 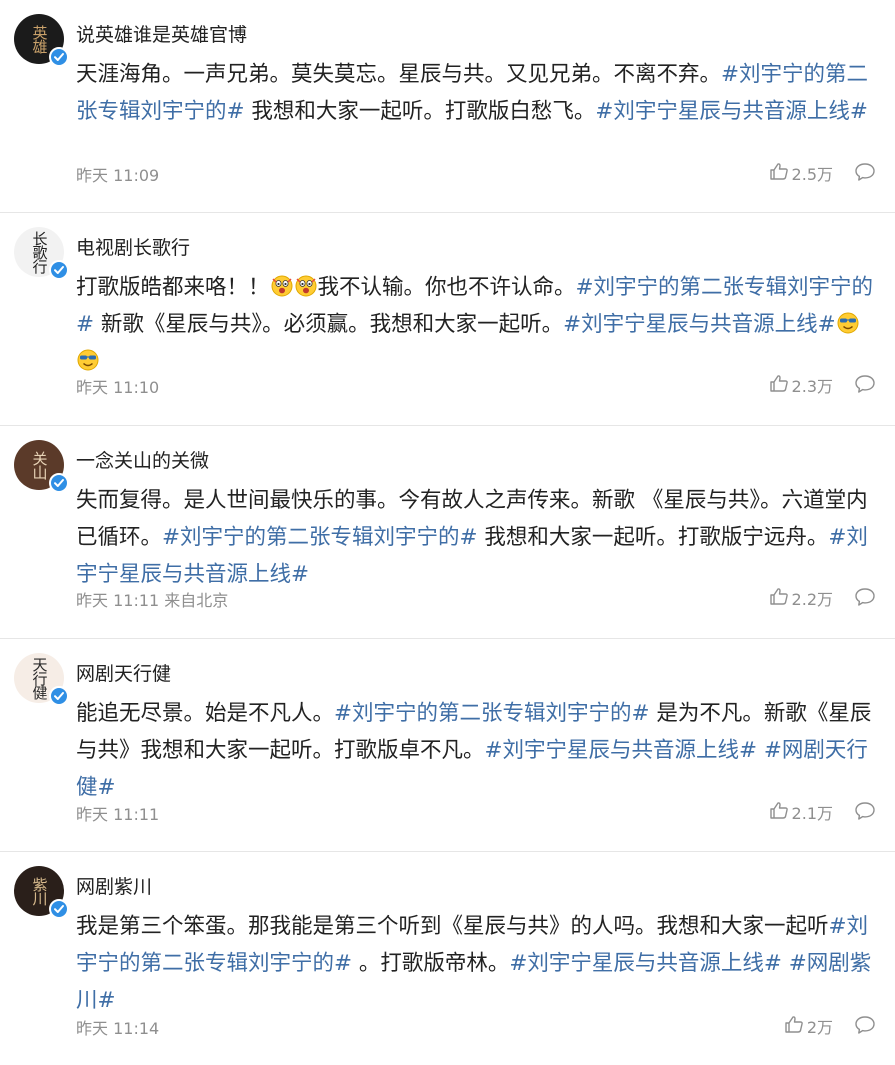 I want to click on comment-meta: 昨天 11:09, so click(x=117, y=174).